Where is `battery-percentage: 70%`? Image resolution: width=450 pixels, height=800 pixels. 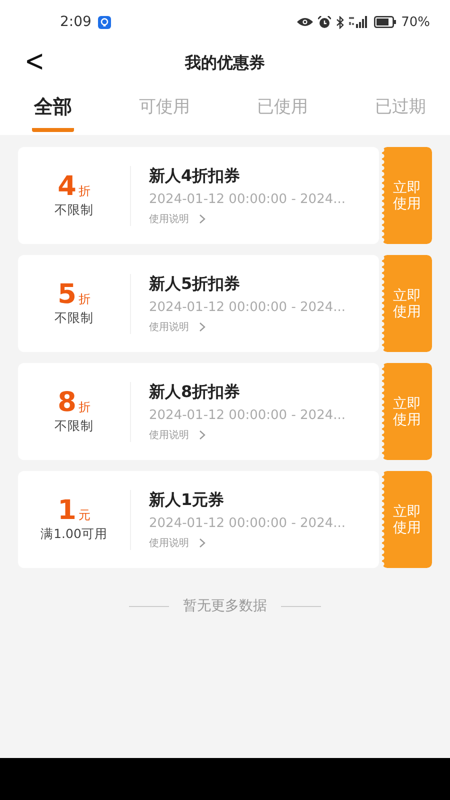 battery-percentage: 70% is located at coordinates (415, 22).